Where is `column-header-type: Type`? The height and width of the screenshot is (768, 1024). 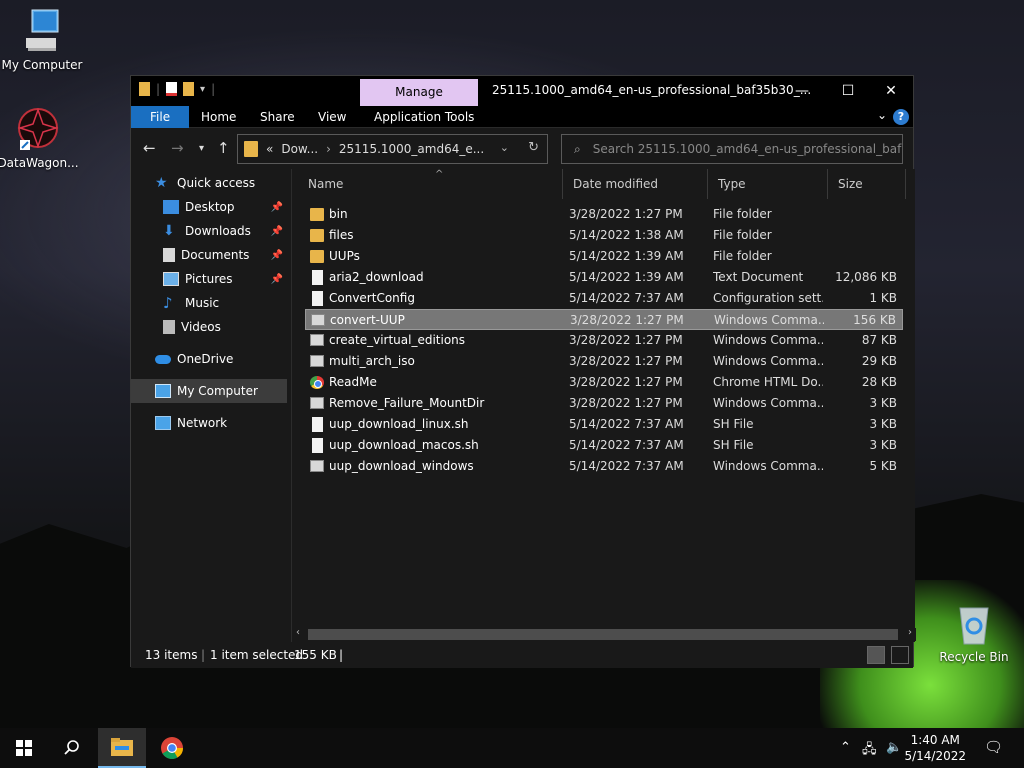 column-header-type: Type is located at coordinates (768, 184).